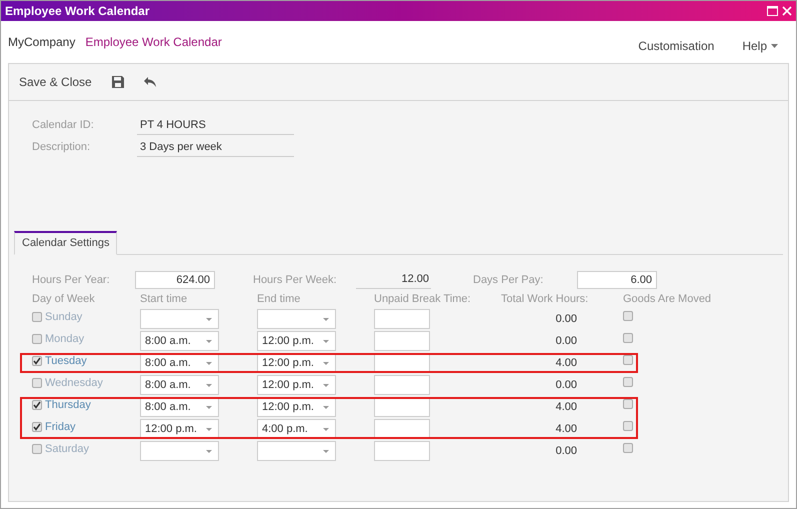 The image size is (797, 509). What do you see at coordinates (760, 46) in the screenshot?
I see `menu-link: Help` at bounding box center [760, 46].